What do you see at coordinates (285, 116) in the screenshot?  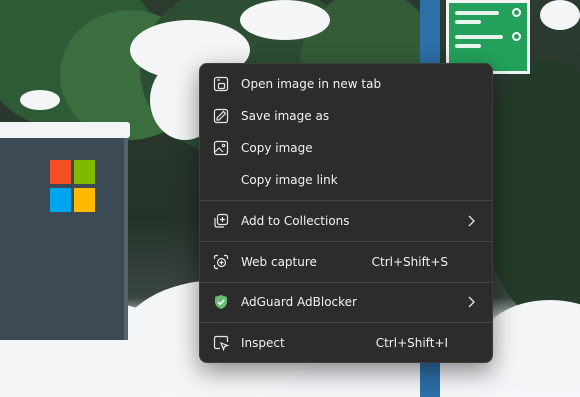 I see `menu-item-label: Save image as` at bounding box center [285, 116].